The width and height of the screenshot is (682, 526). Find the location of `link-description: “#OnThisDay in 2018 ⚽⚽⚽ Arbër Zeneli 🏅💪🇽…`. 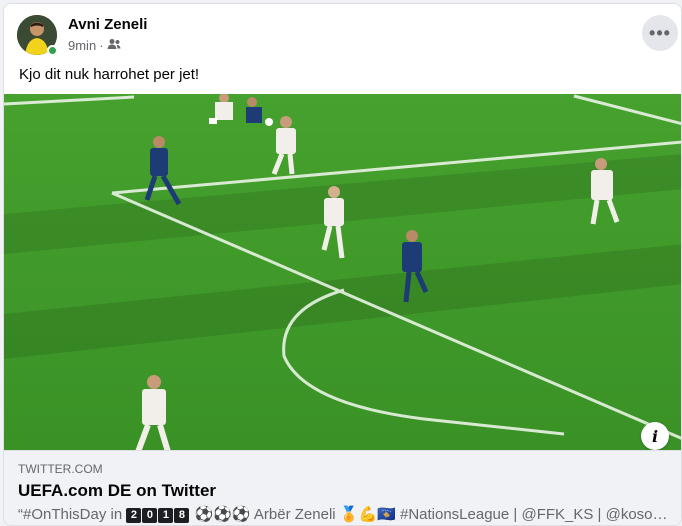

link-description: “#OnThisDay in 2018 ⚽⚽⚽ Arbër Zeneli 🏅💪🇽… is located at coordinates (343, 514).